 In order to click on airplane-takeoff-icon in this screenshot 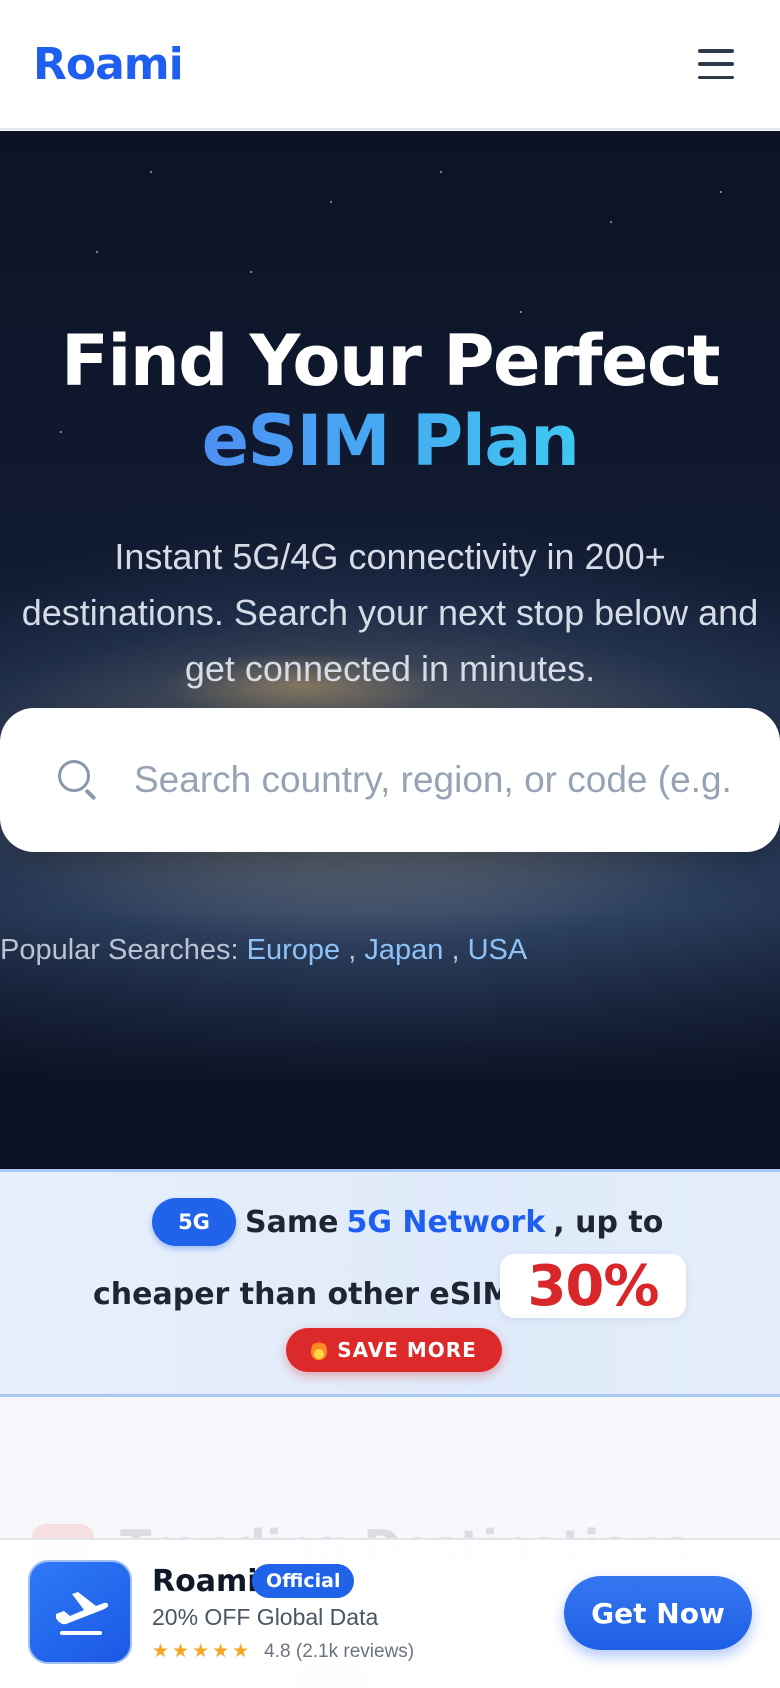, I will do `click(80, 1612)`.